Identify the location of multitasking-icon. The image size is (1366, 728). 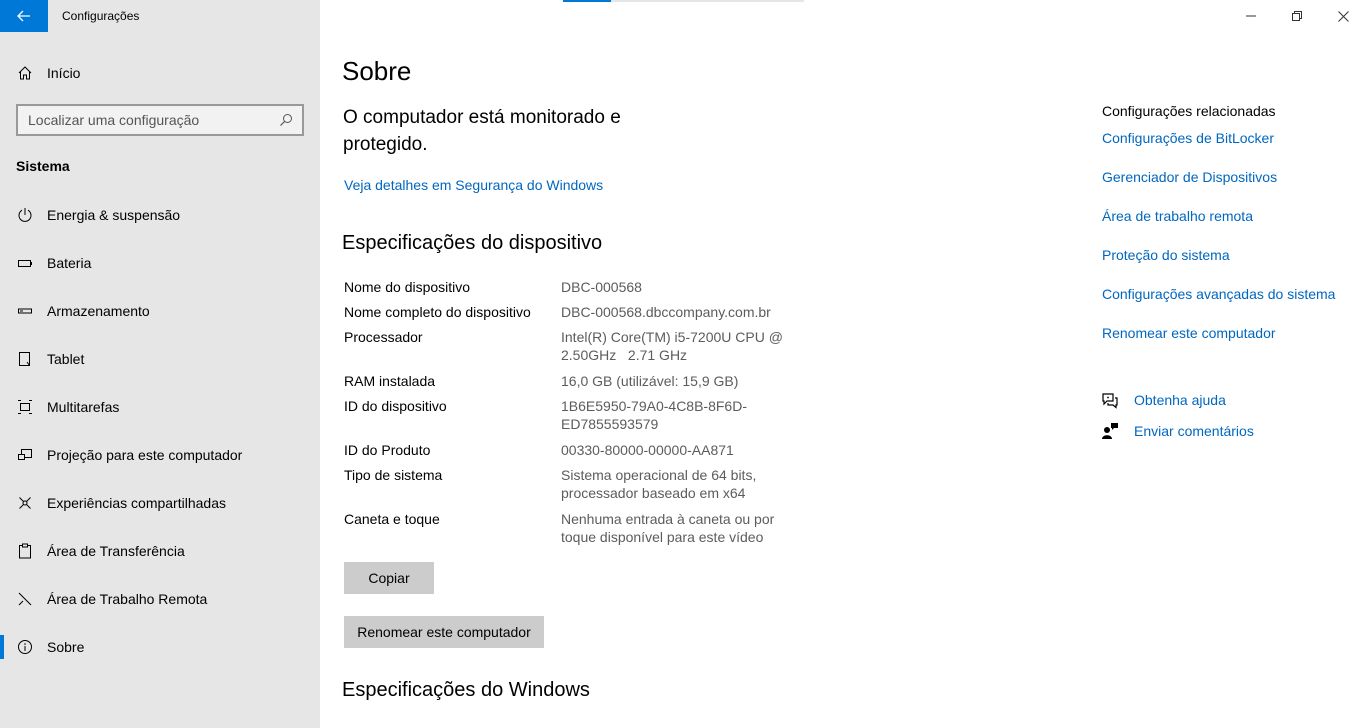
(25, 407).